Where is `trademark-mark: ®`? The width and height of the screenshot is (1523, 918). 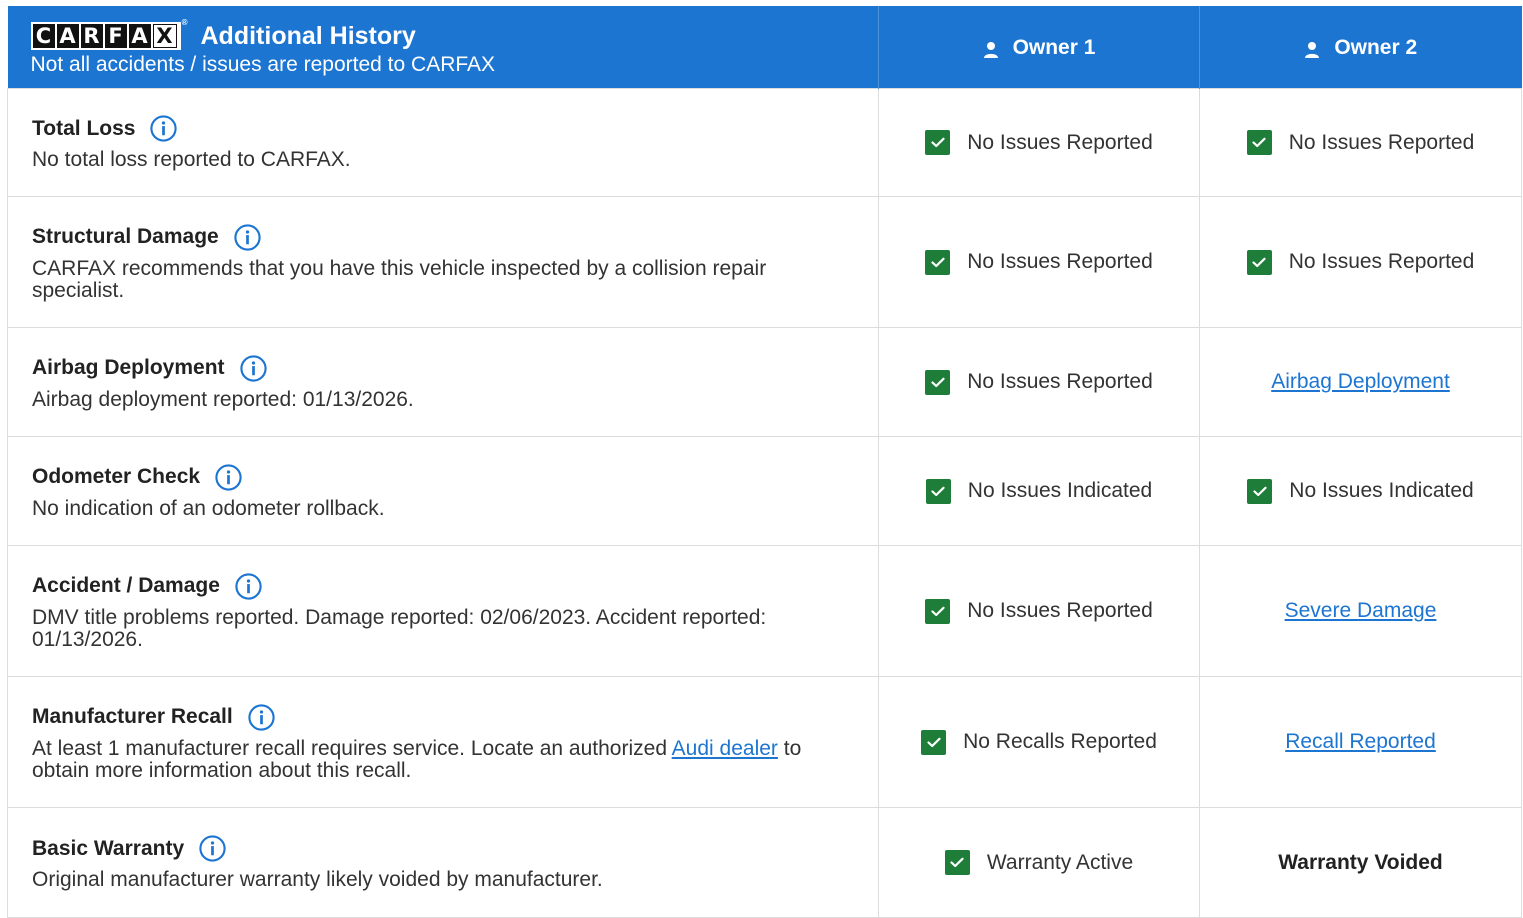
trademark-mark: ® is located at coordinates (184, 22).